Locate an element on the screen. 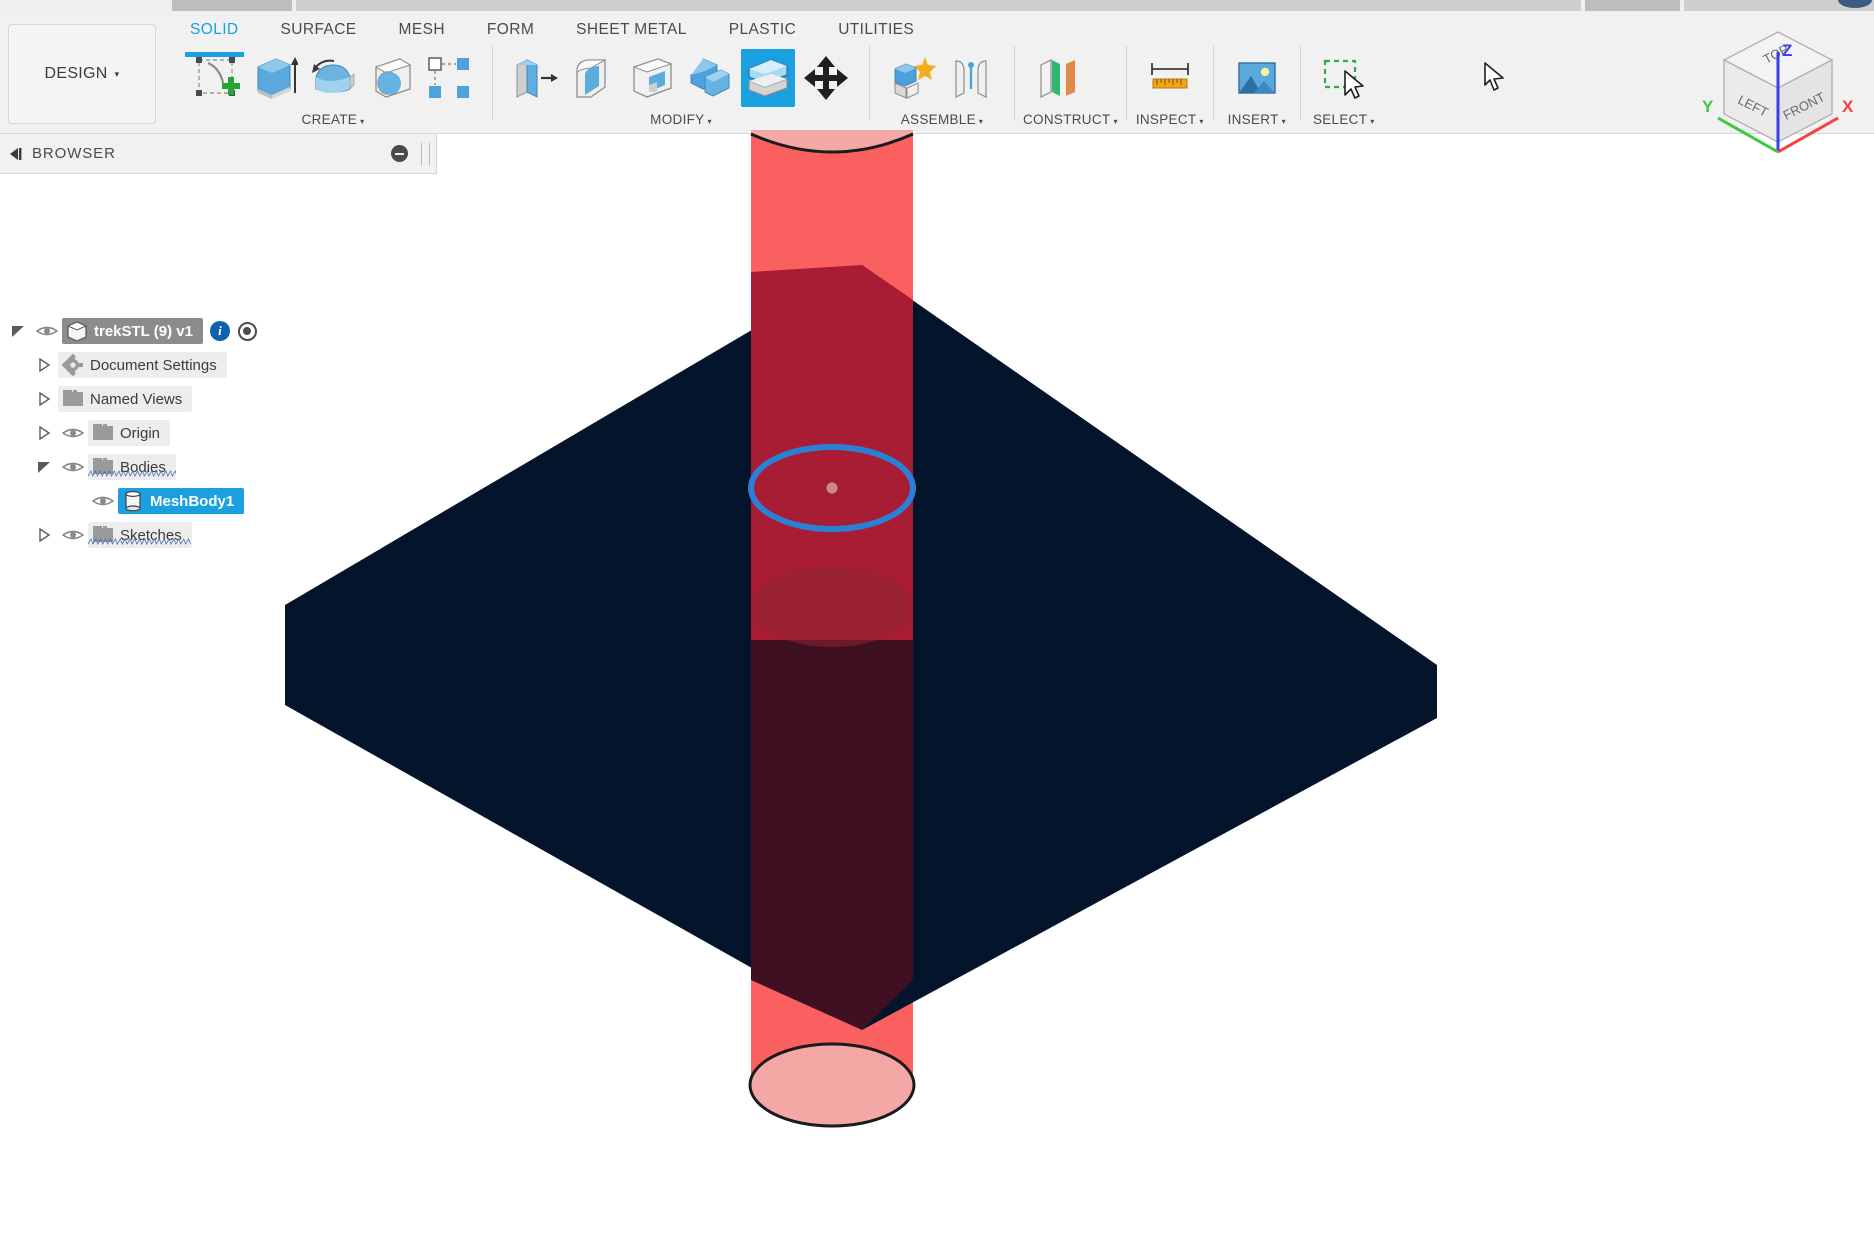 This screenshot has height=1249, width=1874. axis-y-label: Y is located at coordinates (1708, 106).